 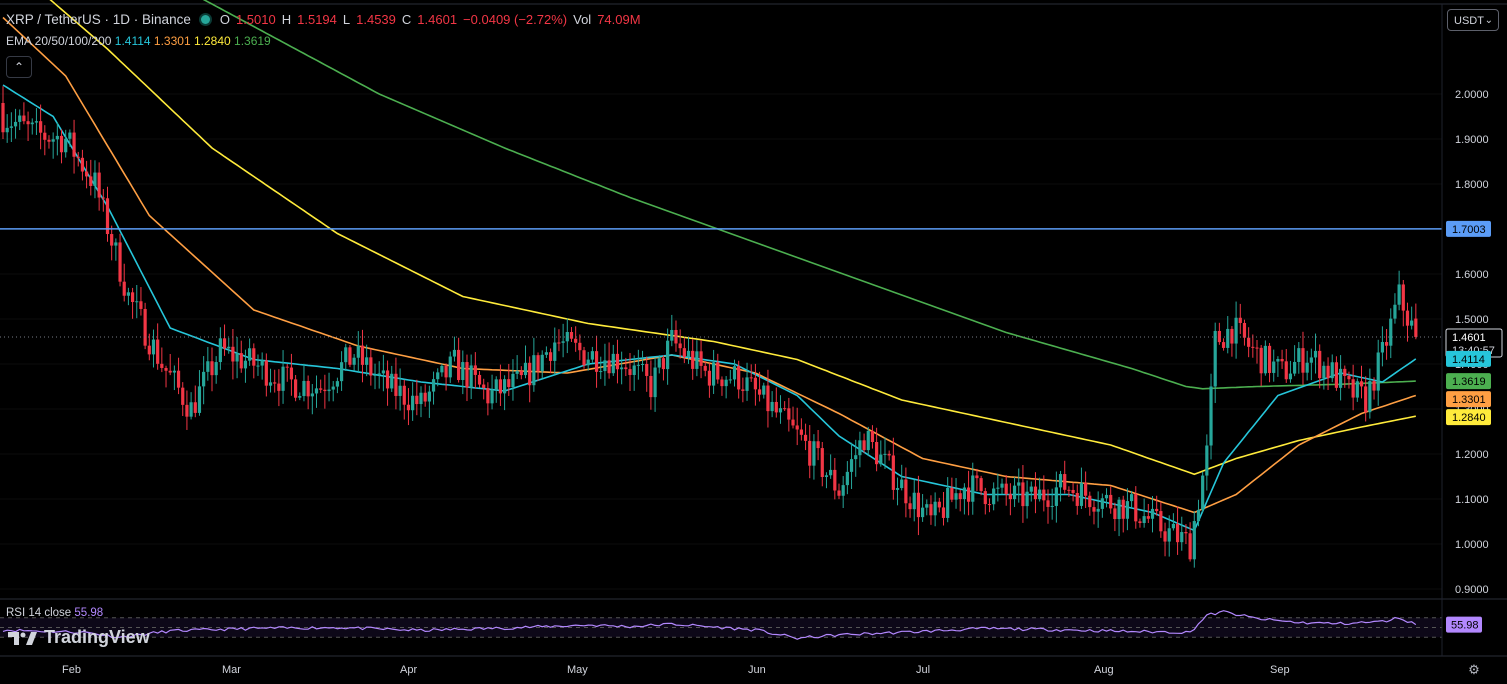 I want to click on tradingview-logo: TradingView, so click(x=79, y=637).